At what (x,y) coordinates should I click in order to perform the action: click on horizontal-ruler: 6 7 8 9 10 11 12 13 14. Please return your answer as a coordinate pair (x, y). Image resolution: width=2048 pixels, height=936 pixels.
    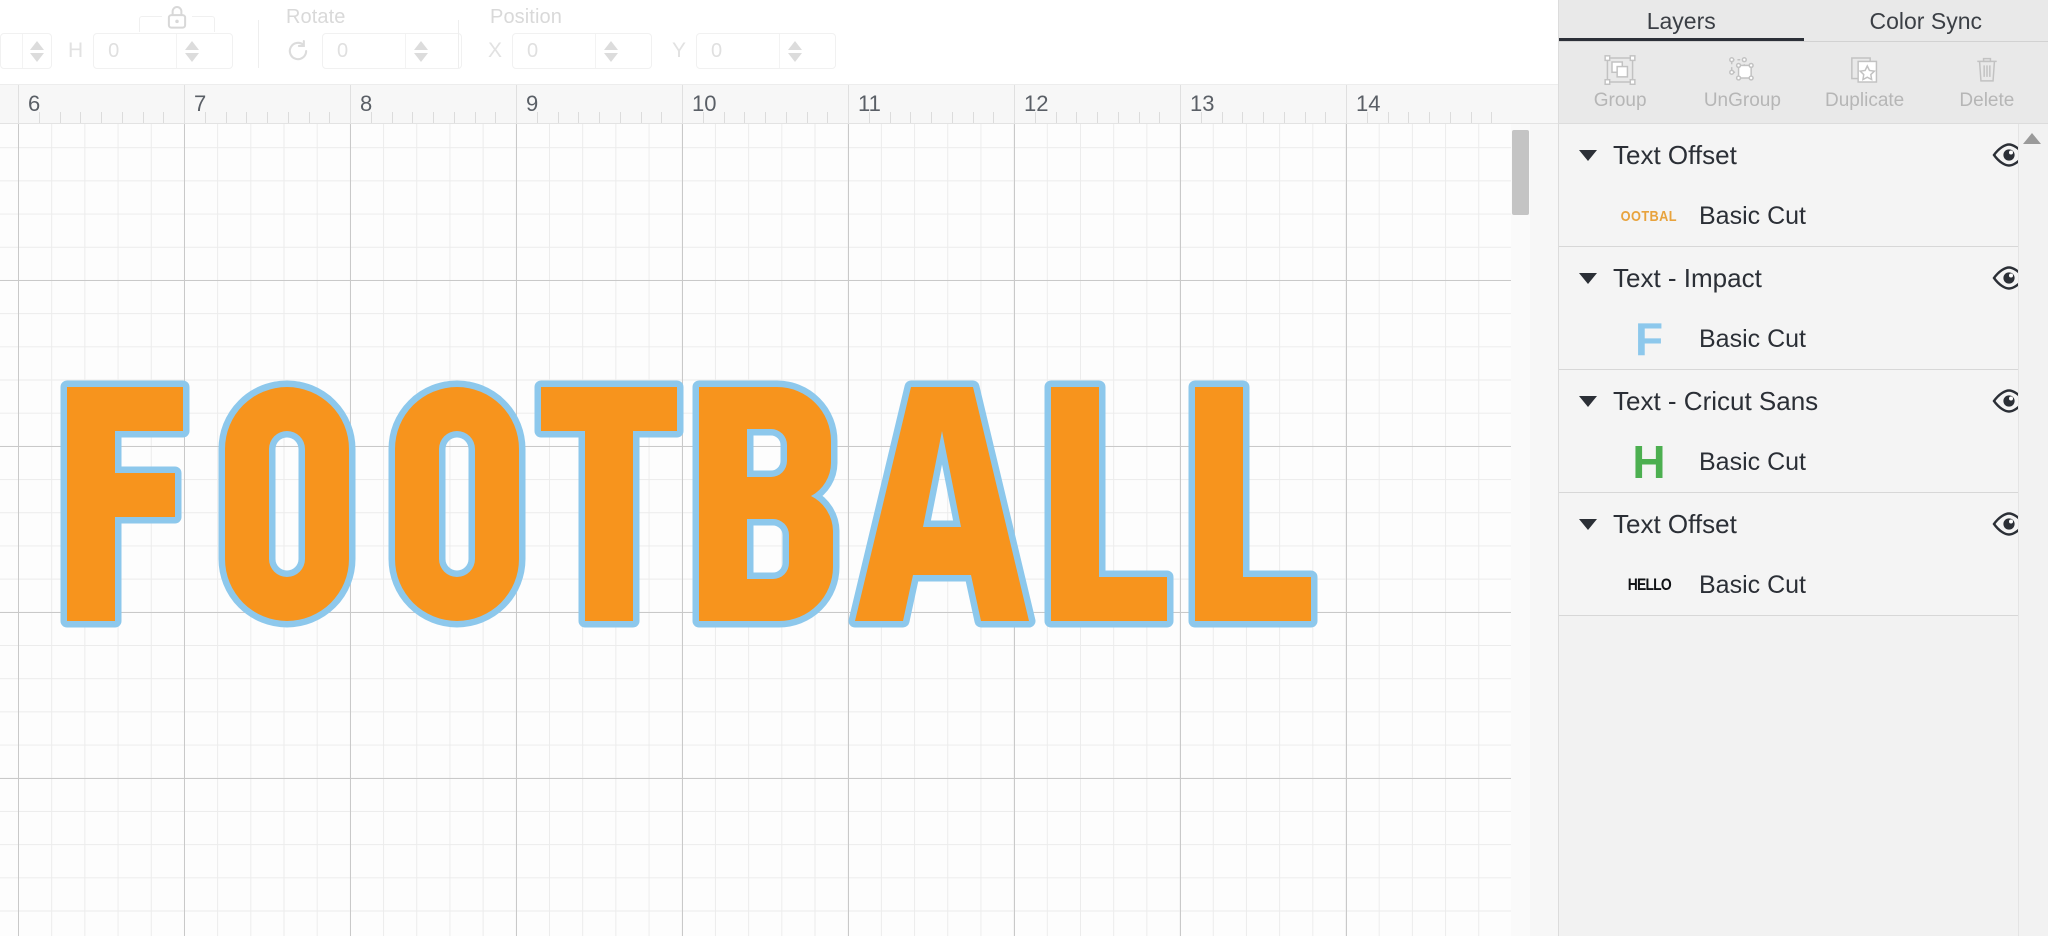
    Looking at the image, I should click on (779, 104).